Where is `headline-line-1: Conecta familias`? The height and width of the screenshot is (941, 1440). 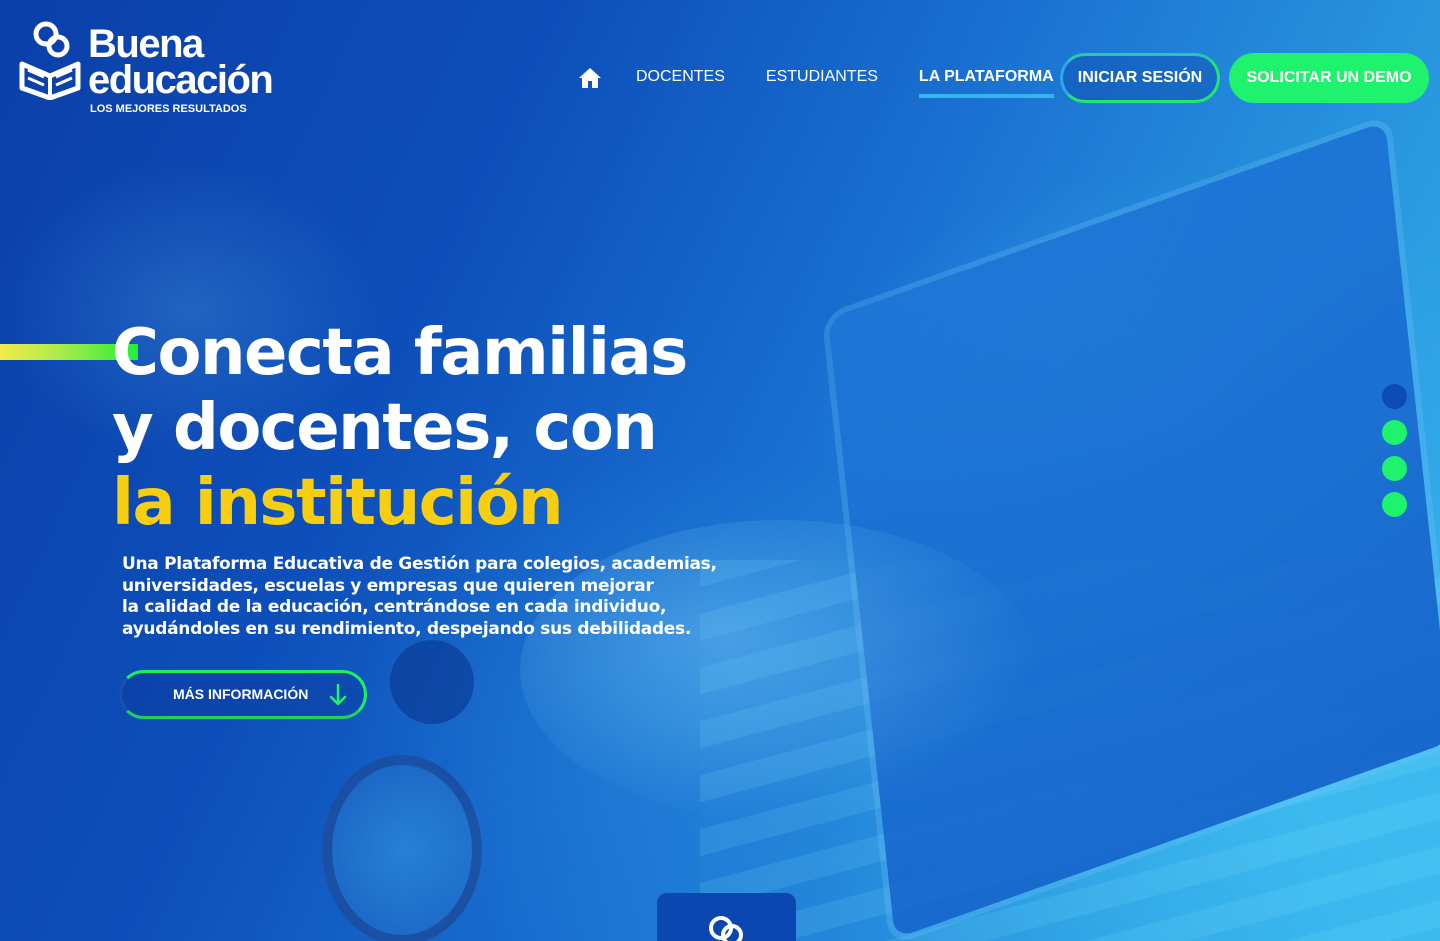 headline-line-1: Conecta familias is located at coordinates (400, 353).